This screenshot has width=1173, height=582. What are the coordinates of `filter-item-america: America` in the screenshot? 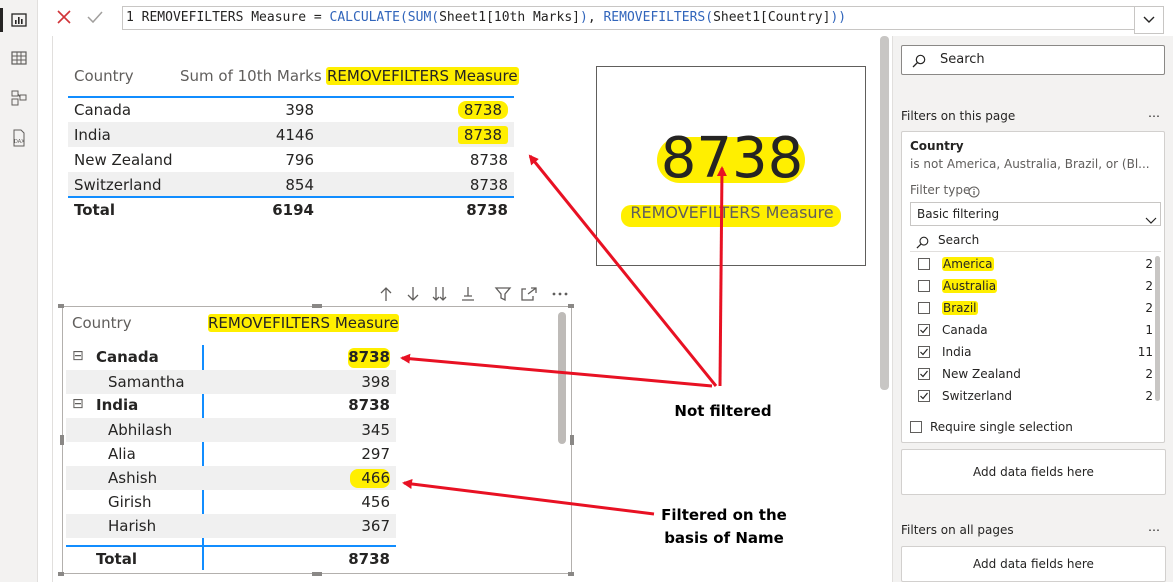 It's located at (968, 264).